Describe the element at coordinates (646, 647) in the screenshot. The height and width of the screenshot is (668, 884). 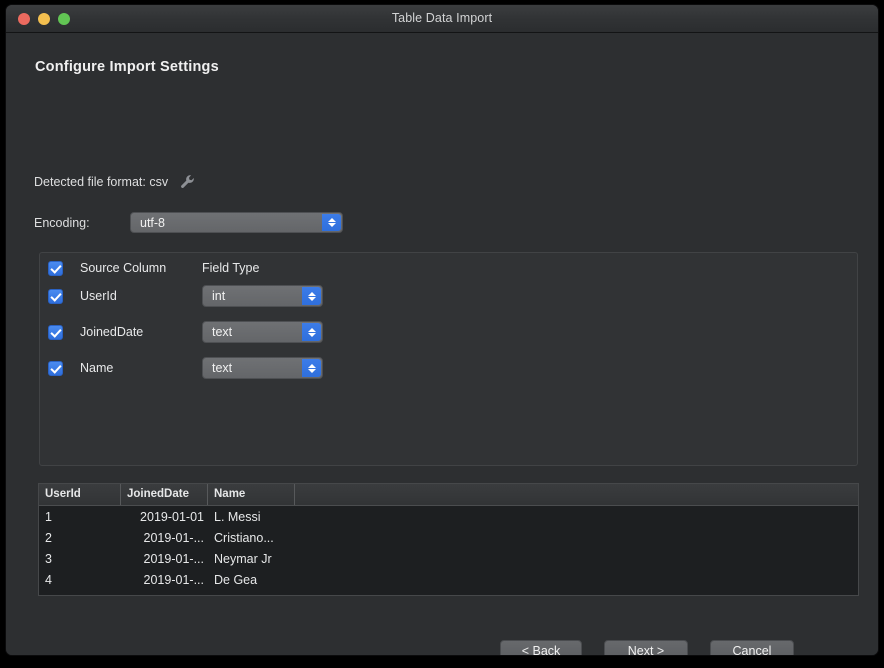
I see `next-button: Next >` at that location.